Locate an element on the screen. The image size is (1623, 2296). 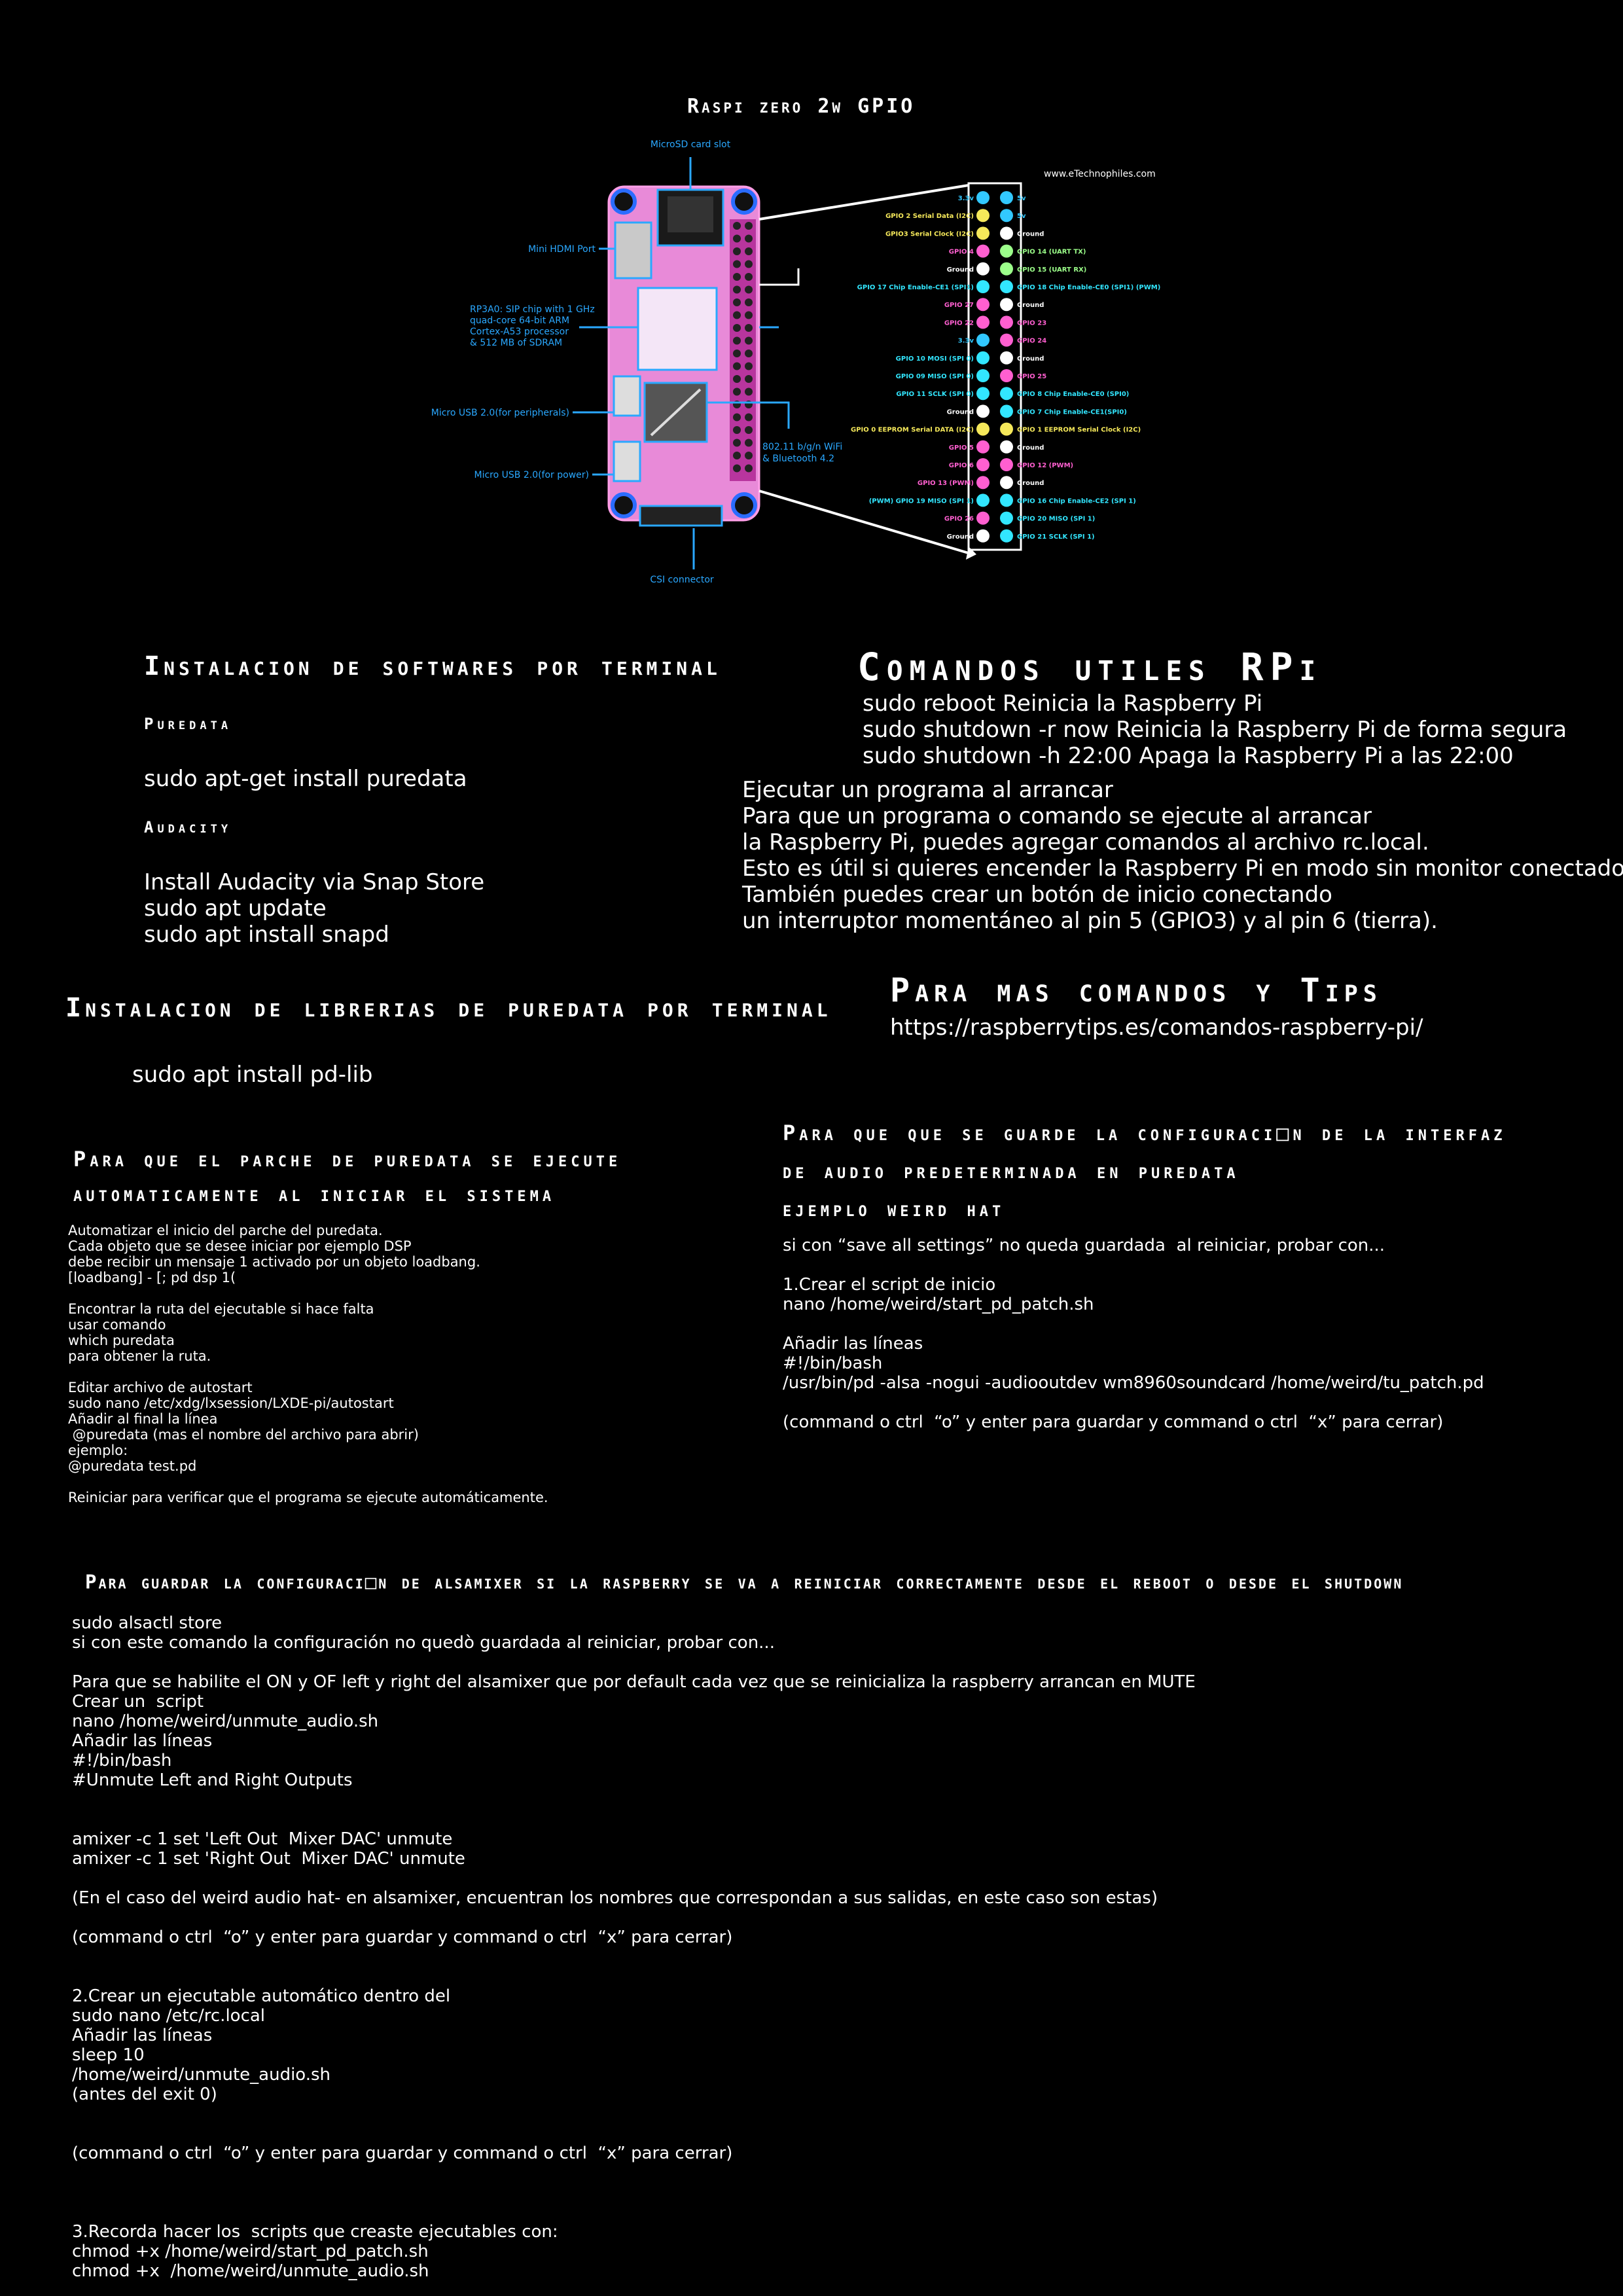
pin-label-left: GPIO 22 is located at coordinates (959, 323).